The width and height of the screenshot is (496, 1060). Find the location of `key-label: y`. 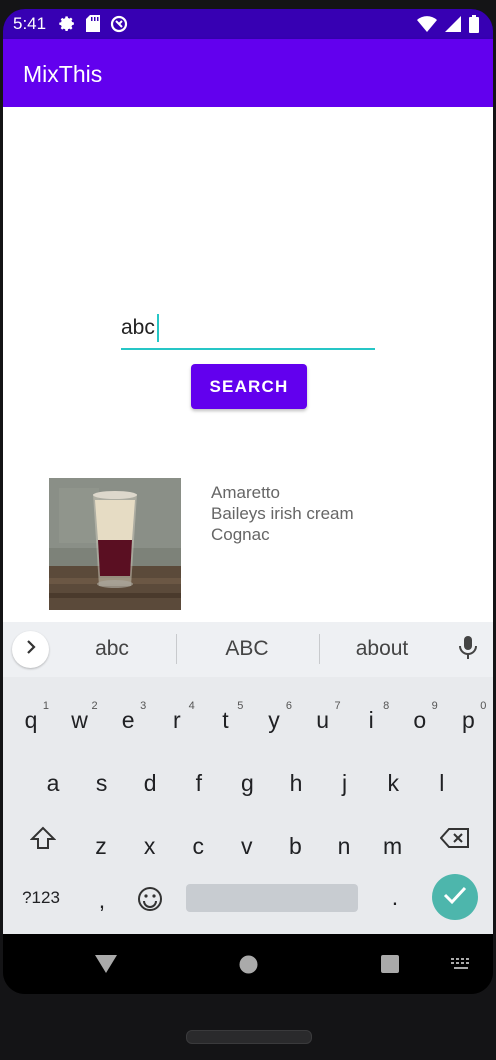

key-label: y is located at coordinates (274, 720).